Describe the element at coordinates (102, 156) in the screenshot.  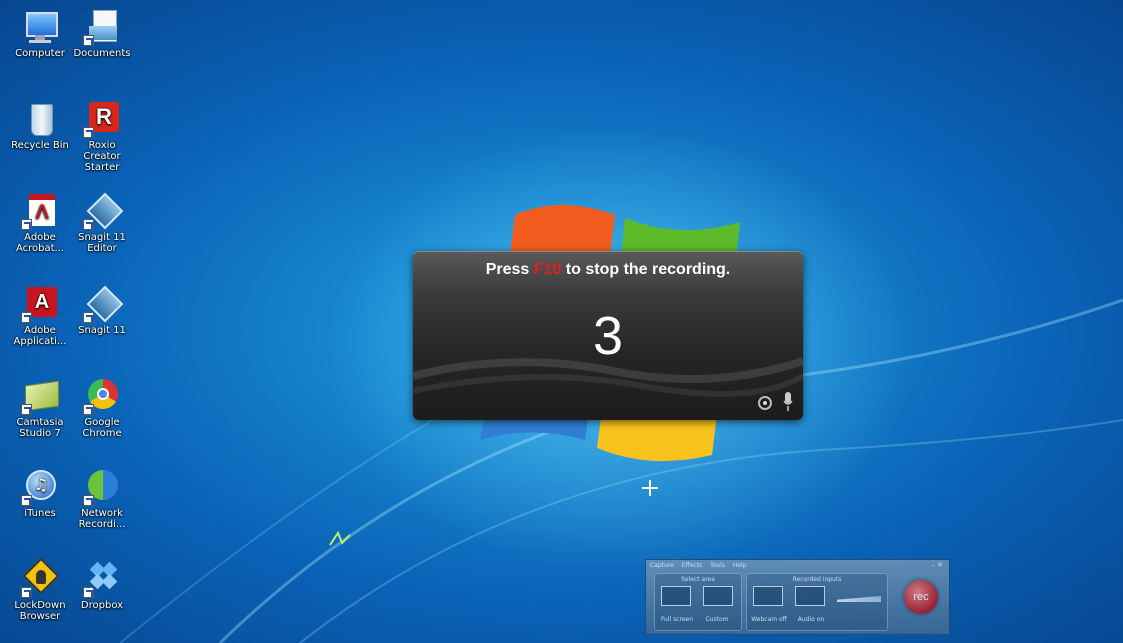
I see `icon-label: Roxio Creator Starter` at that location.